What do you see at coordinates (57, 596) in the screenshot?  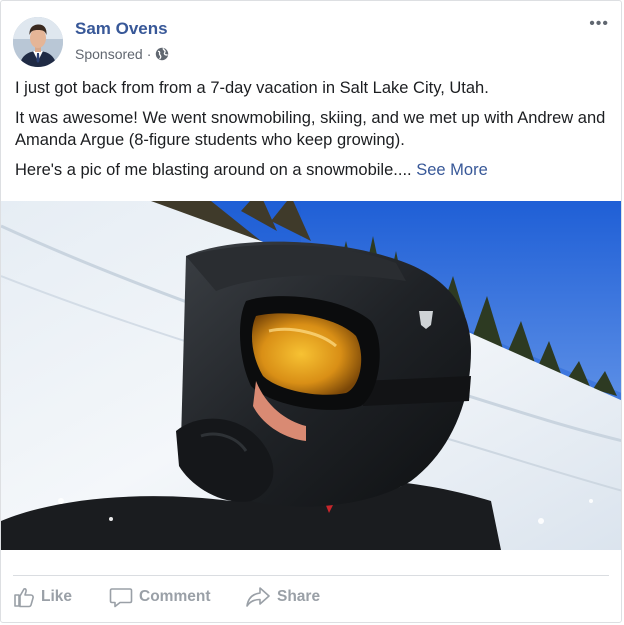 I see `like-label: Like` at bounding box center [57, 596].